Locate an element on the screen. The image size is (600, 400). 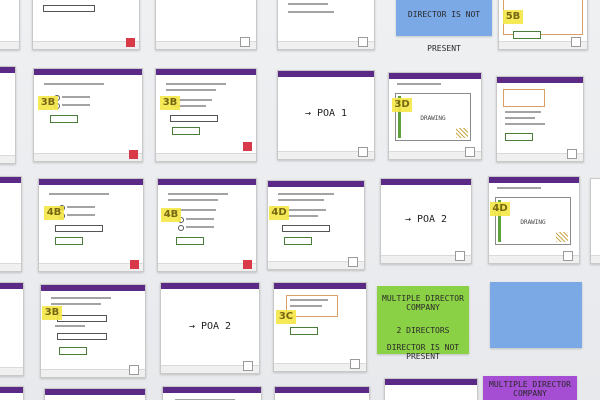
wireframe-card-other-directors-3c is located at coordinates (320, 327).